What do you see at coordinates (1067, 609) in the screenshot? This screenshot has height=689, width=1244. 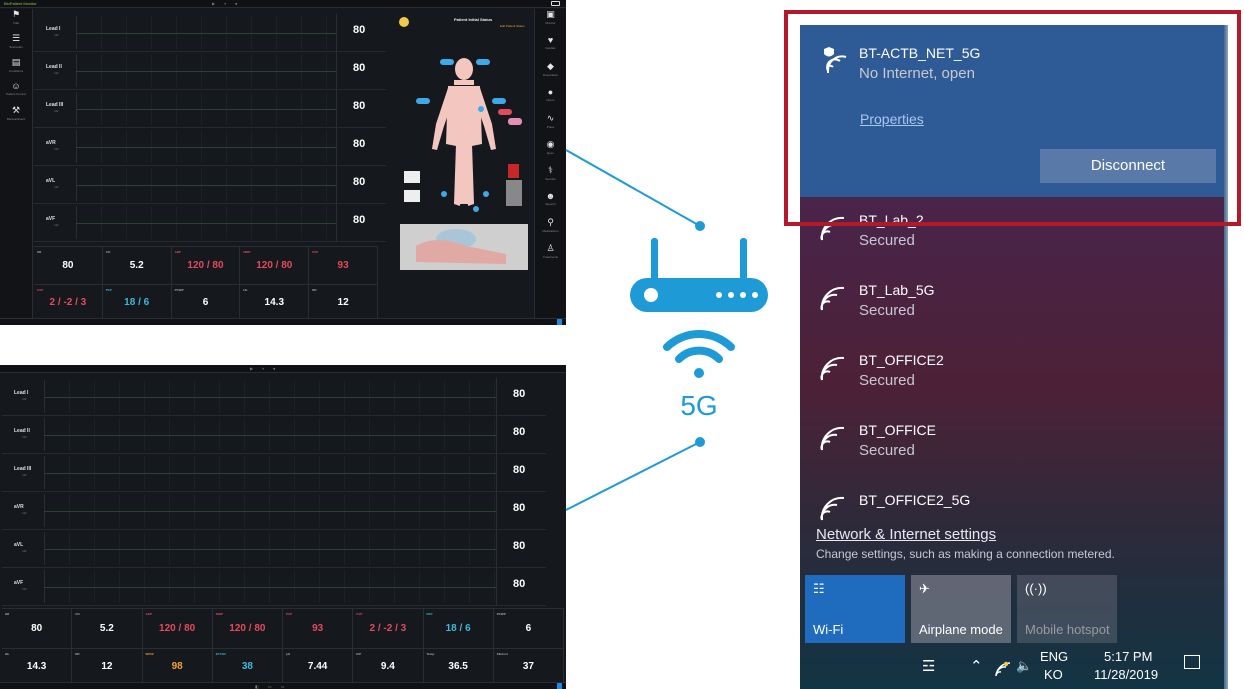 I see `quick-tile-hotspot: ((·)) Mobile hotspot` at bounding box center [1067, 609].